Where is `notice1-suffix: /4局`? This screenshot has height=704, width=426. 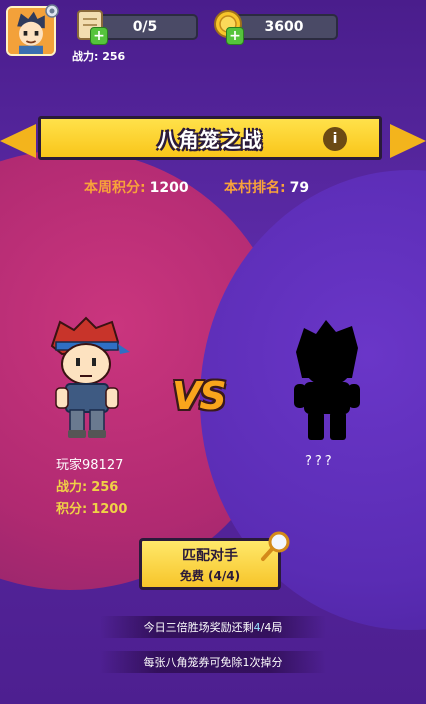
notice1-suffix: /4局 is located at coordinates (271, 627).